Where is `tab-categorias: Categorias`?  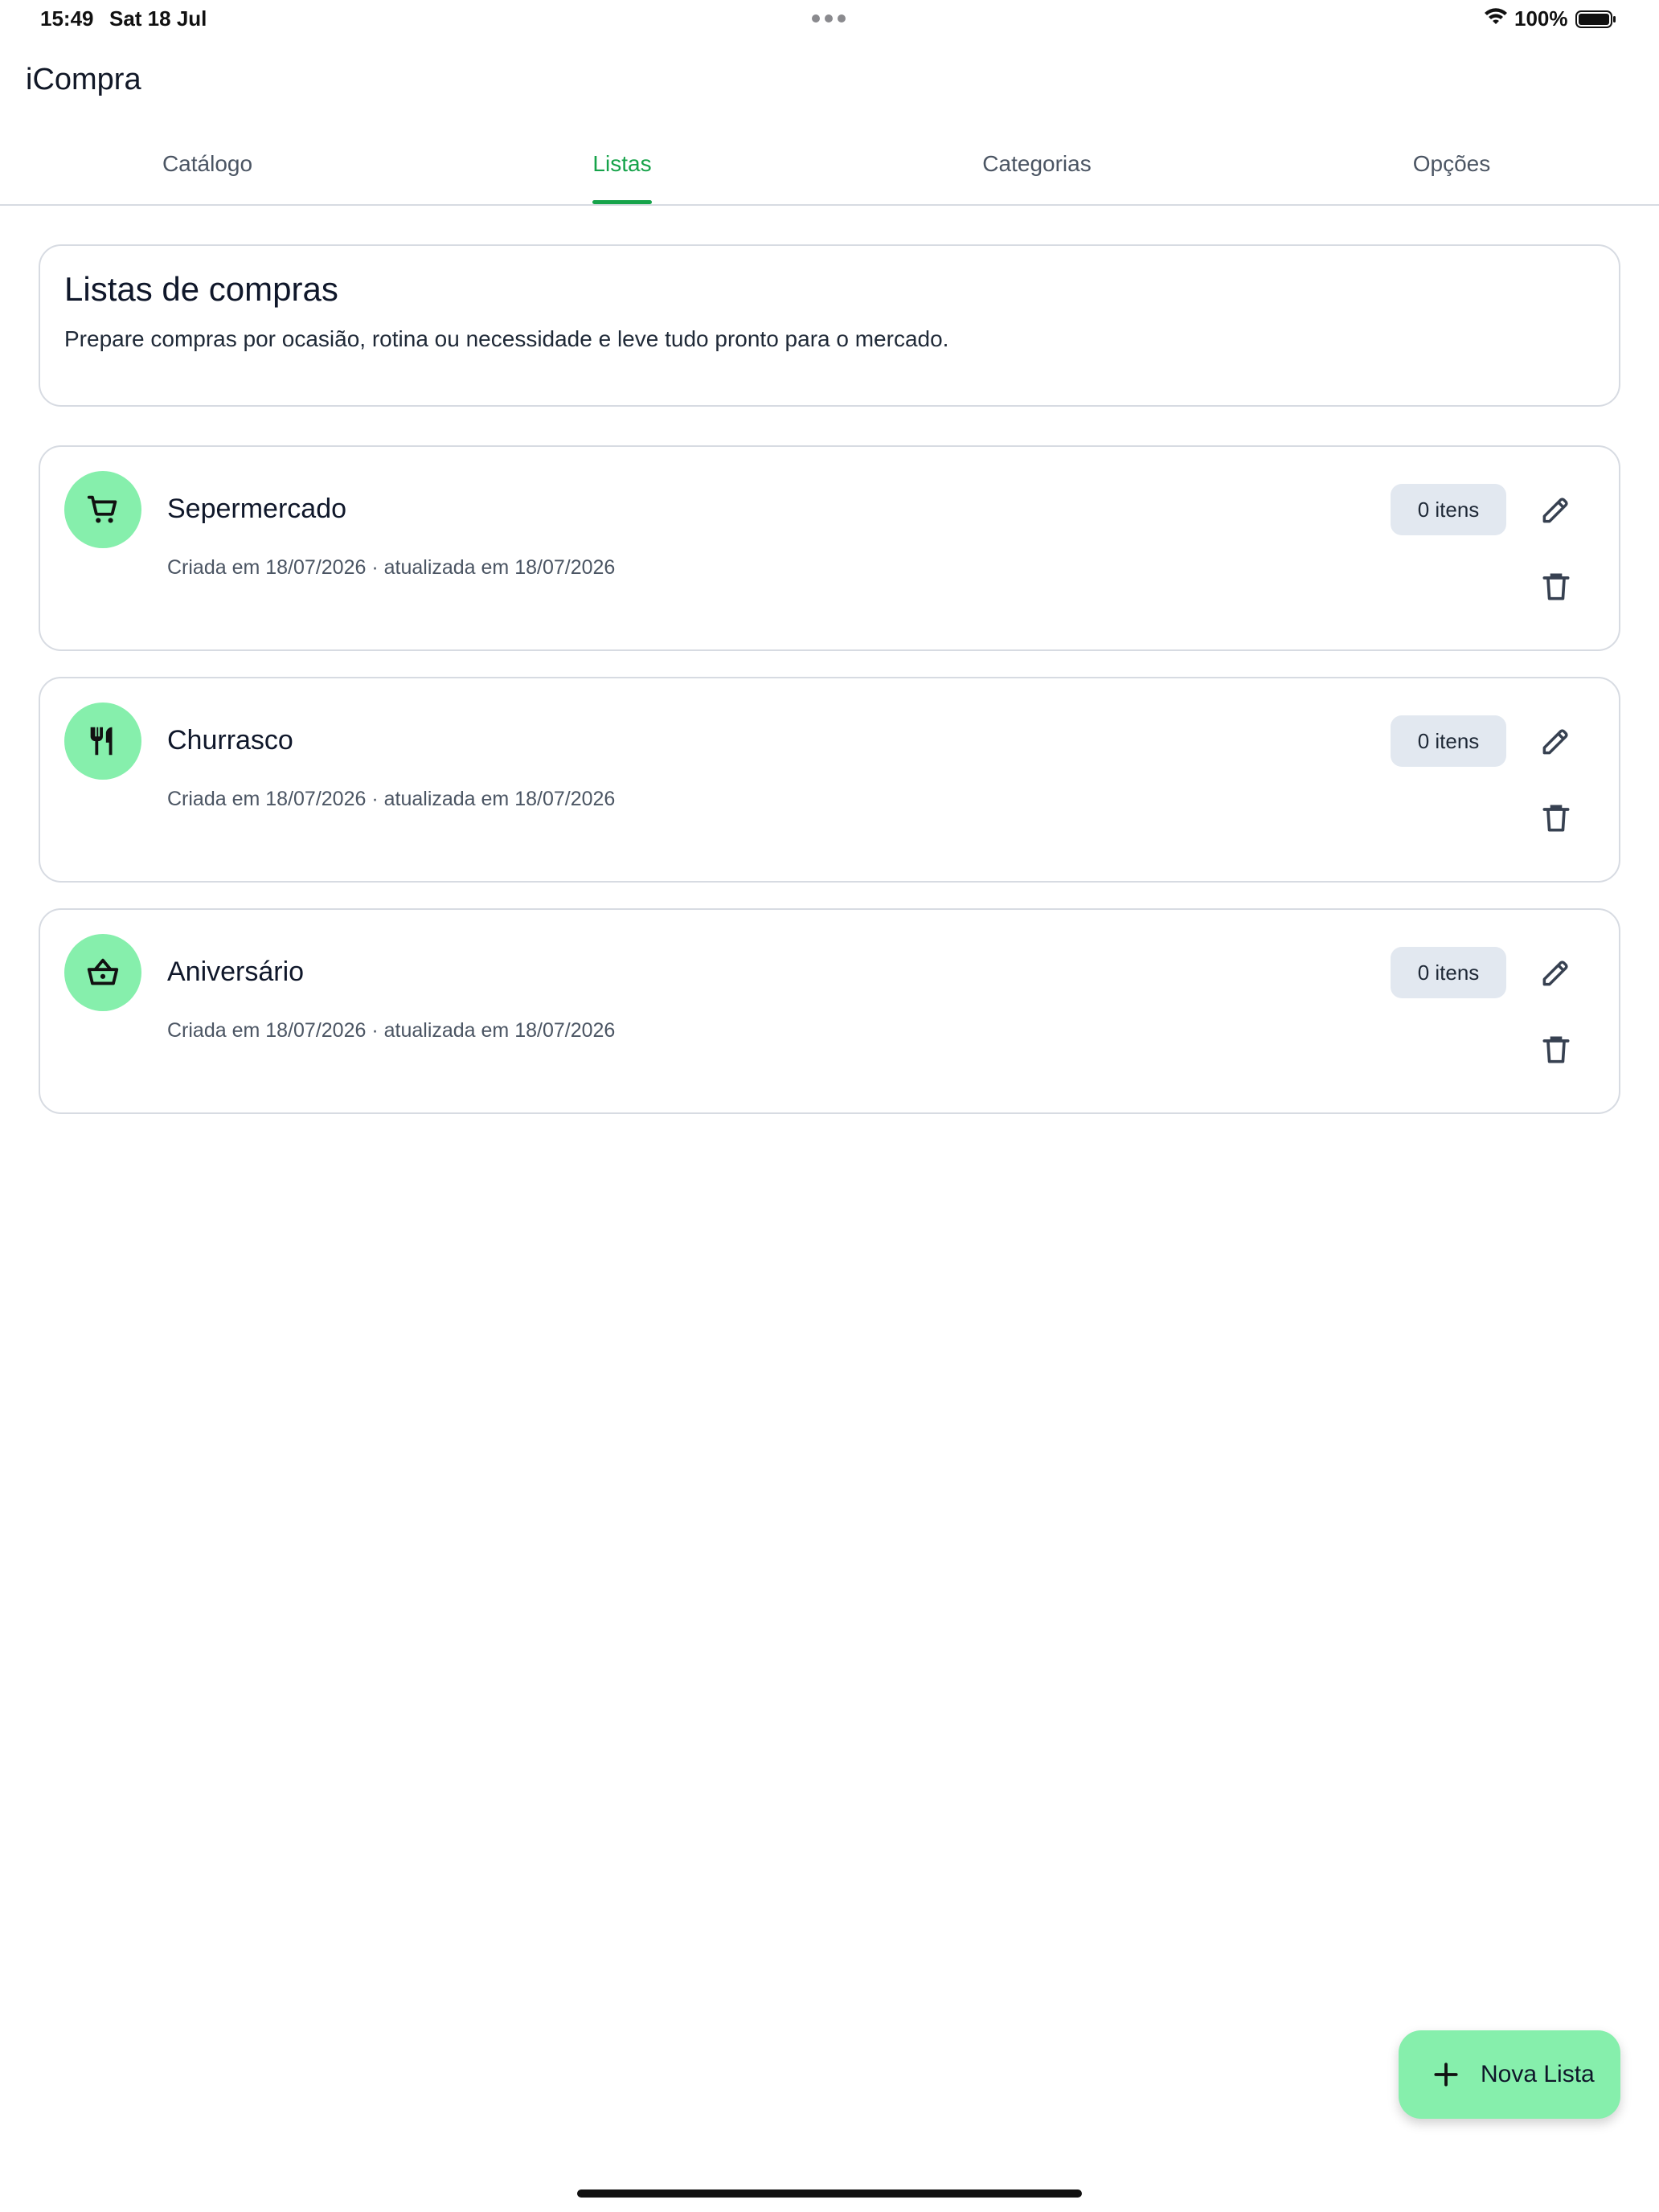
tab-categorias: Categorias is located at coordinates (1037, 170).